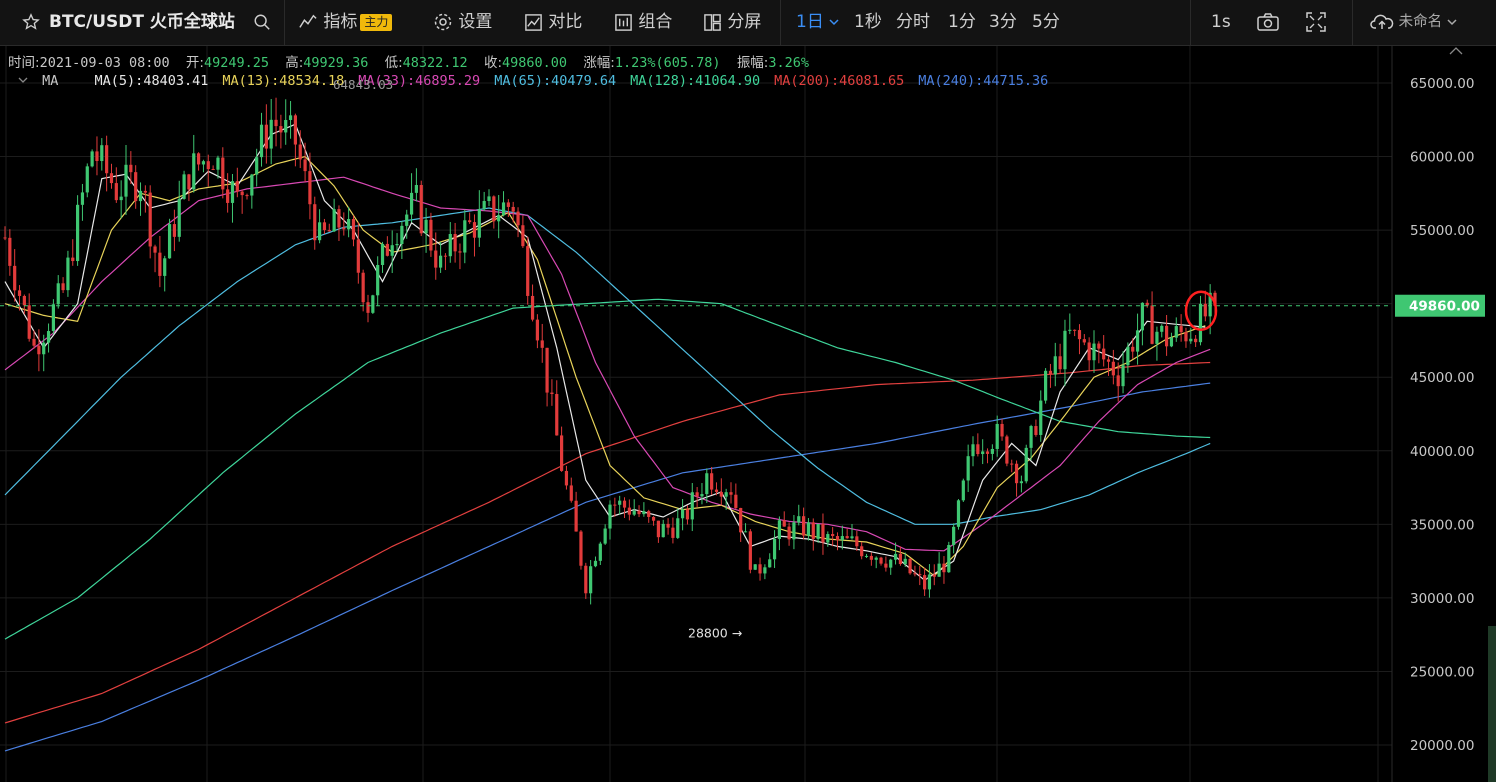 The height and width of the screenshot is (782, 1496). What do you see at coordinates (1442, 84) in the screenshot?
I see `price-axis-tick: 65000.00` at bounding box center [1442, 84].